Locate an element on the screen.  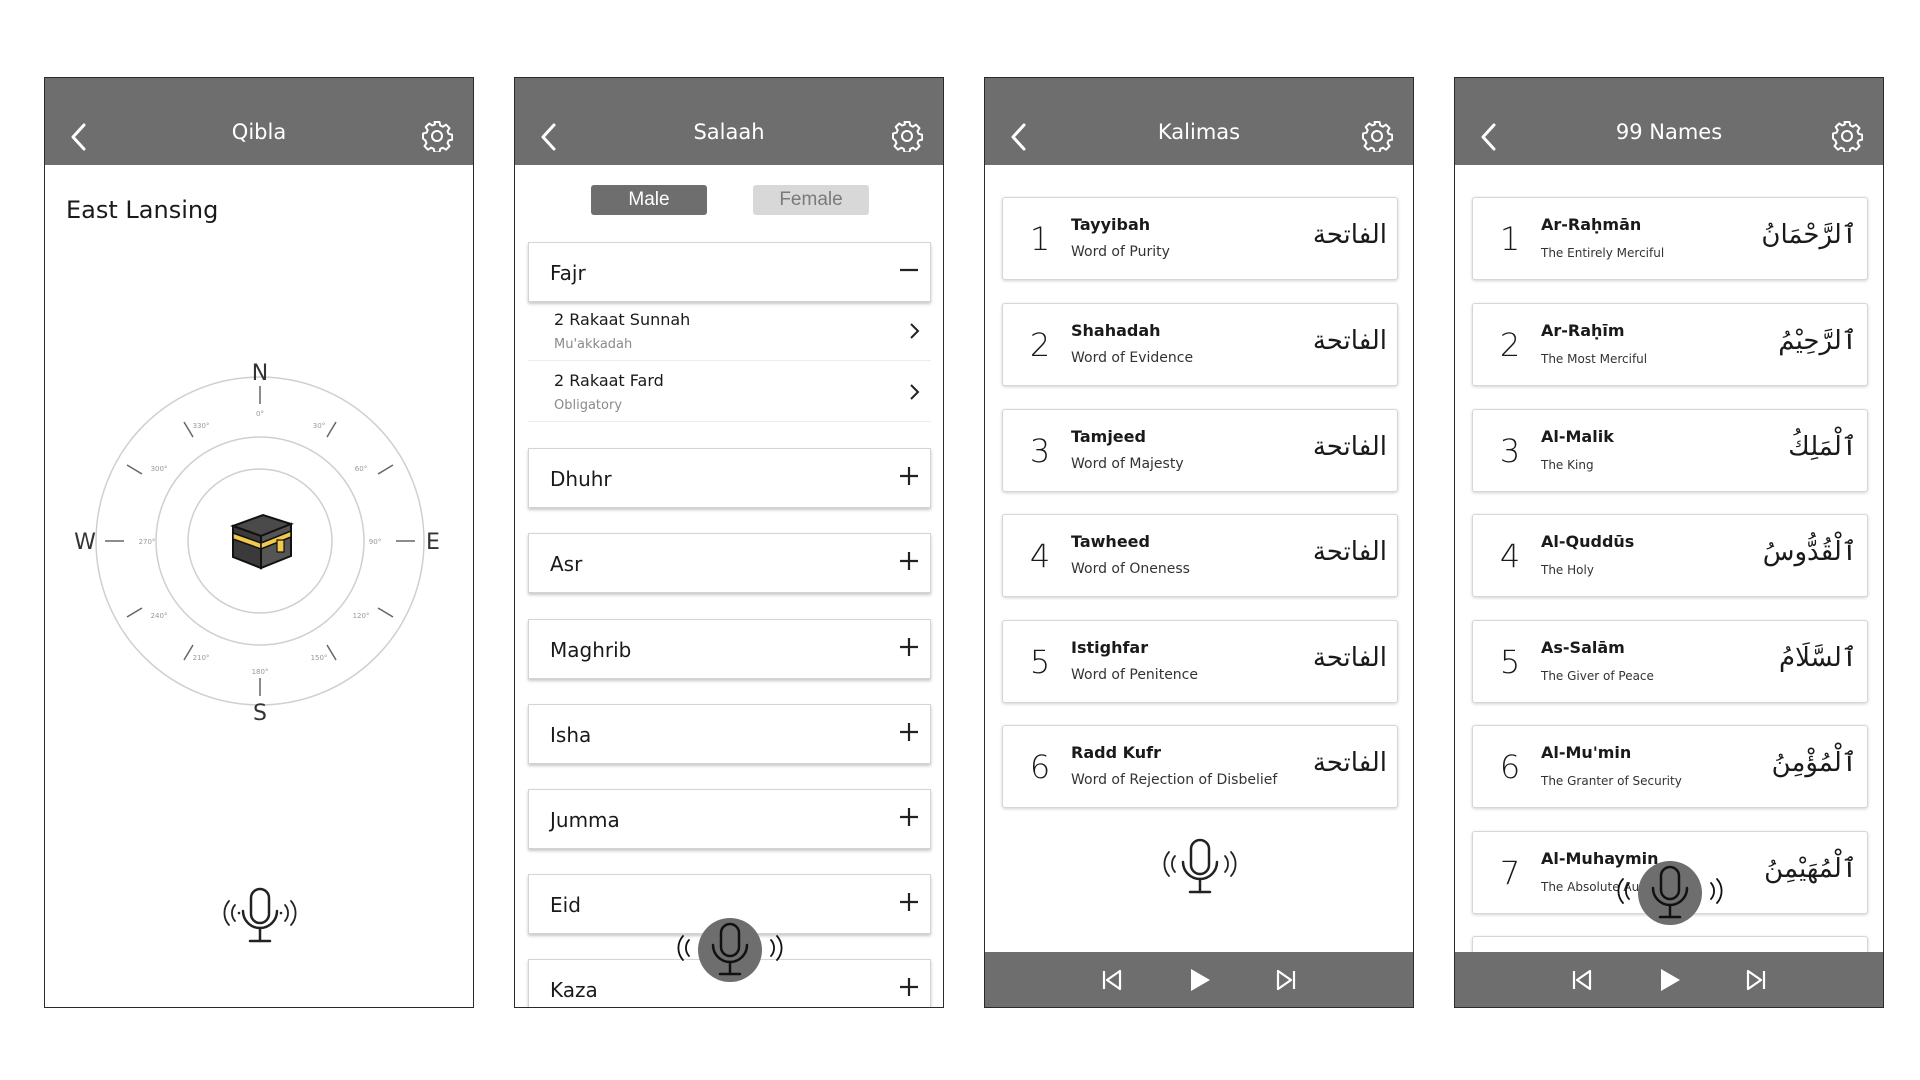
item-number: 5 is located at coordinates (1040, 662).